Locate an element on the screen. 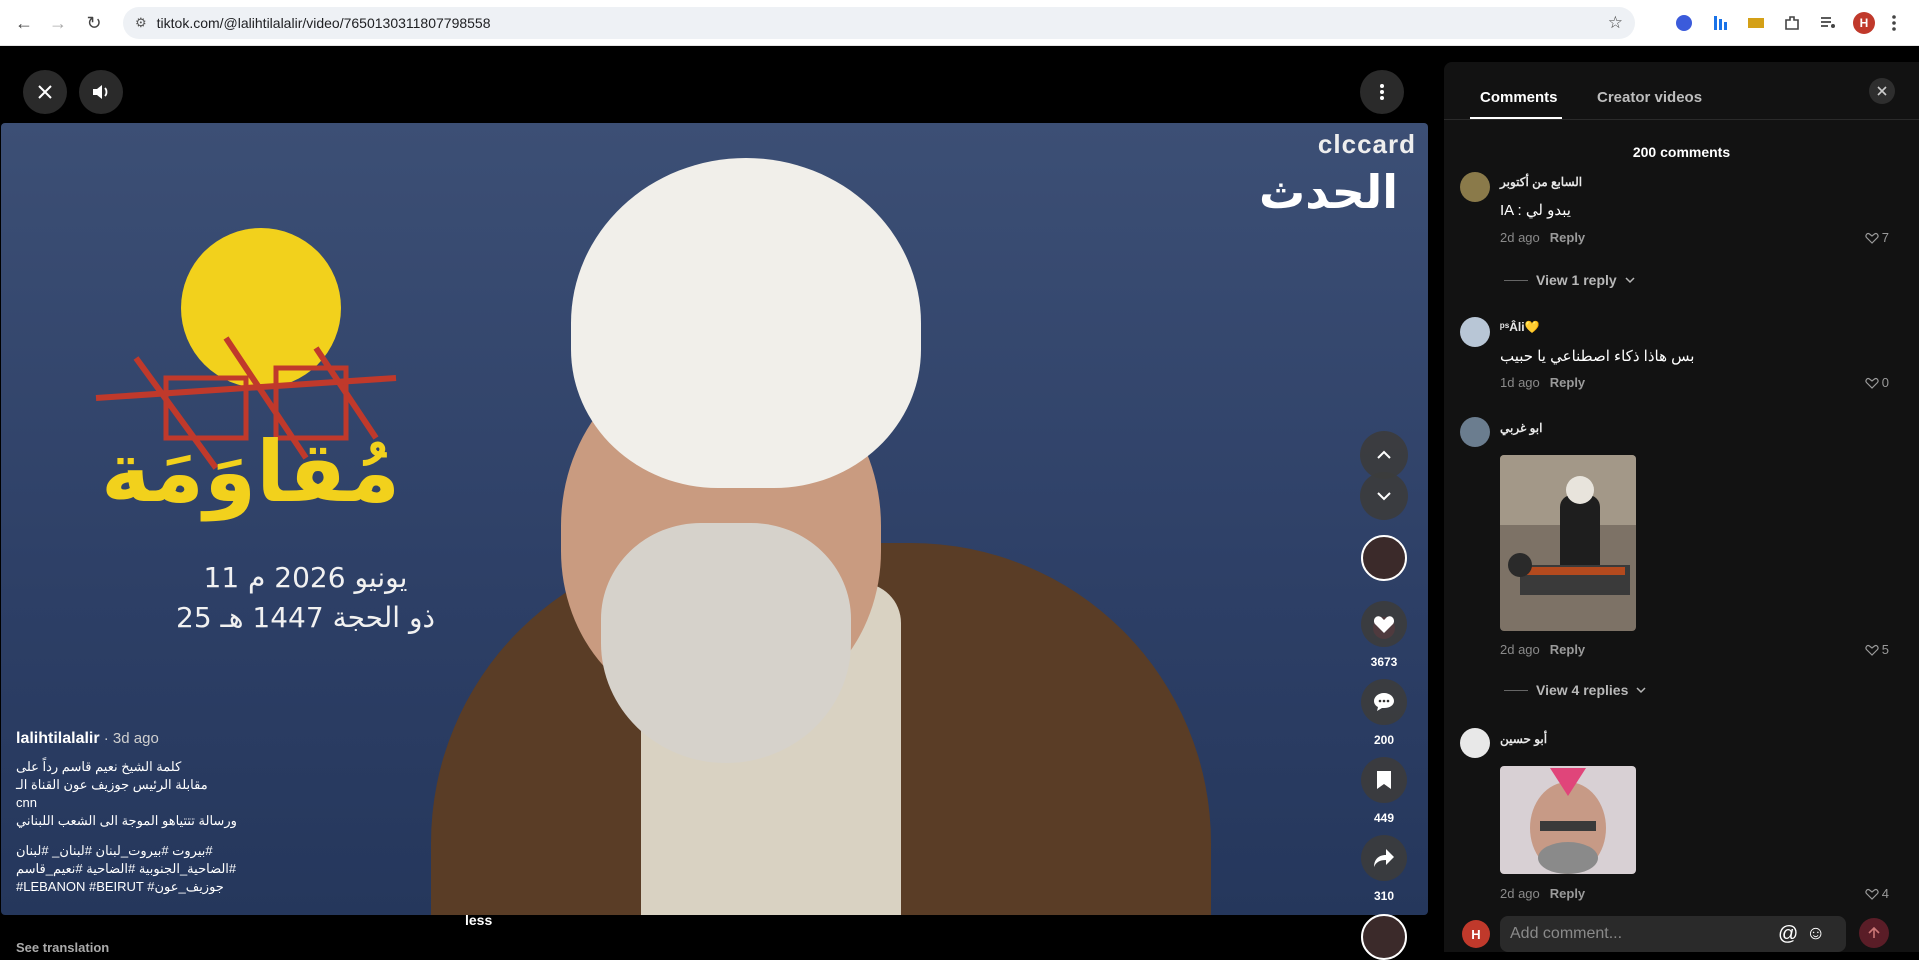 Image resolution: width=1919 pixels, height=960 pixels. comment-text: بس هاذا ذكاء اصطناعي يا حبيب is located at coordinates (1597, 356).